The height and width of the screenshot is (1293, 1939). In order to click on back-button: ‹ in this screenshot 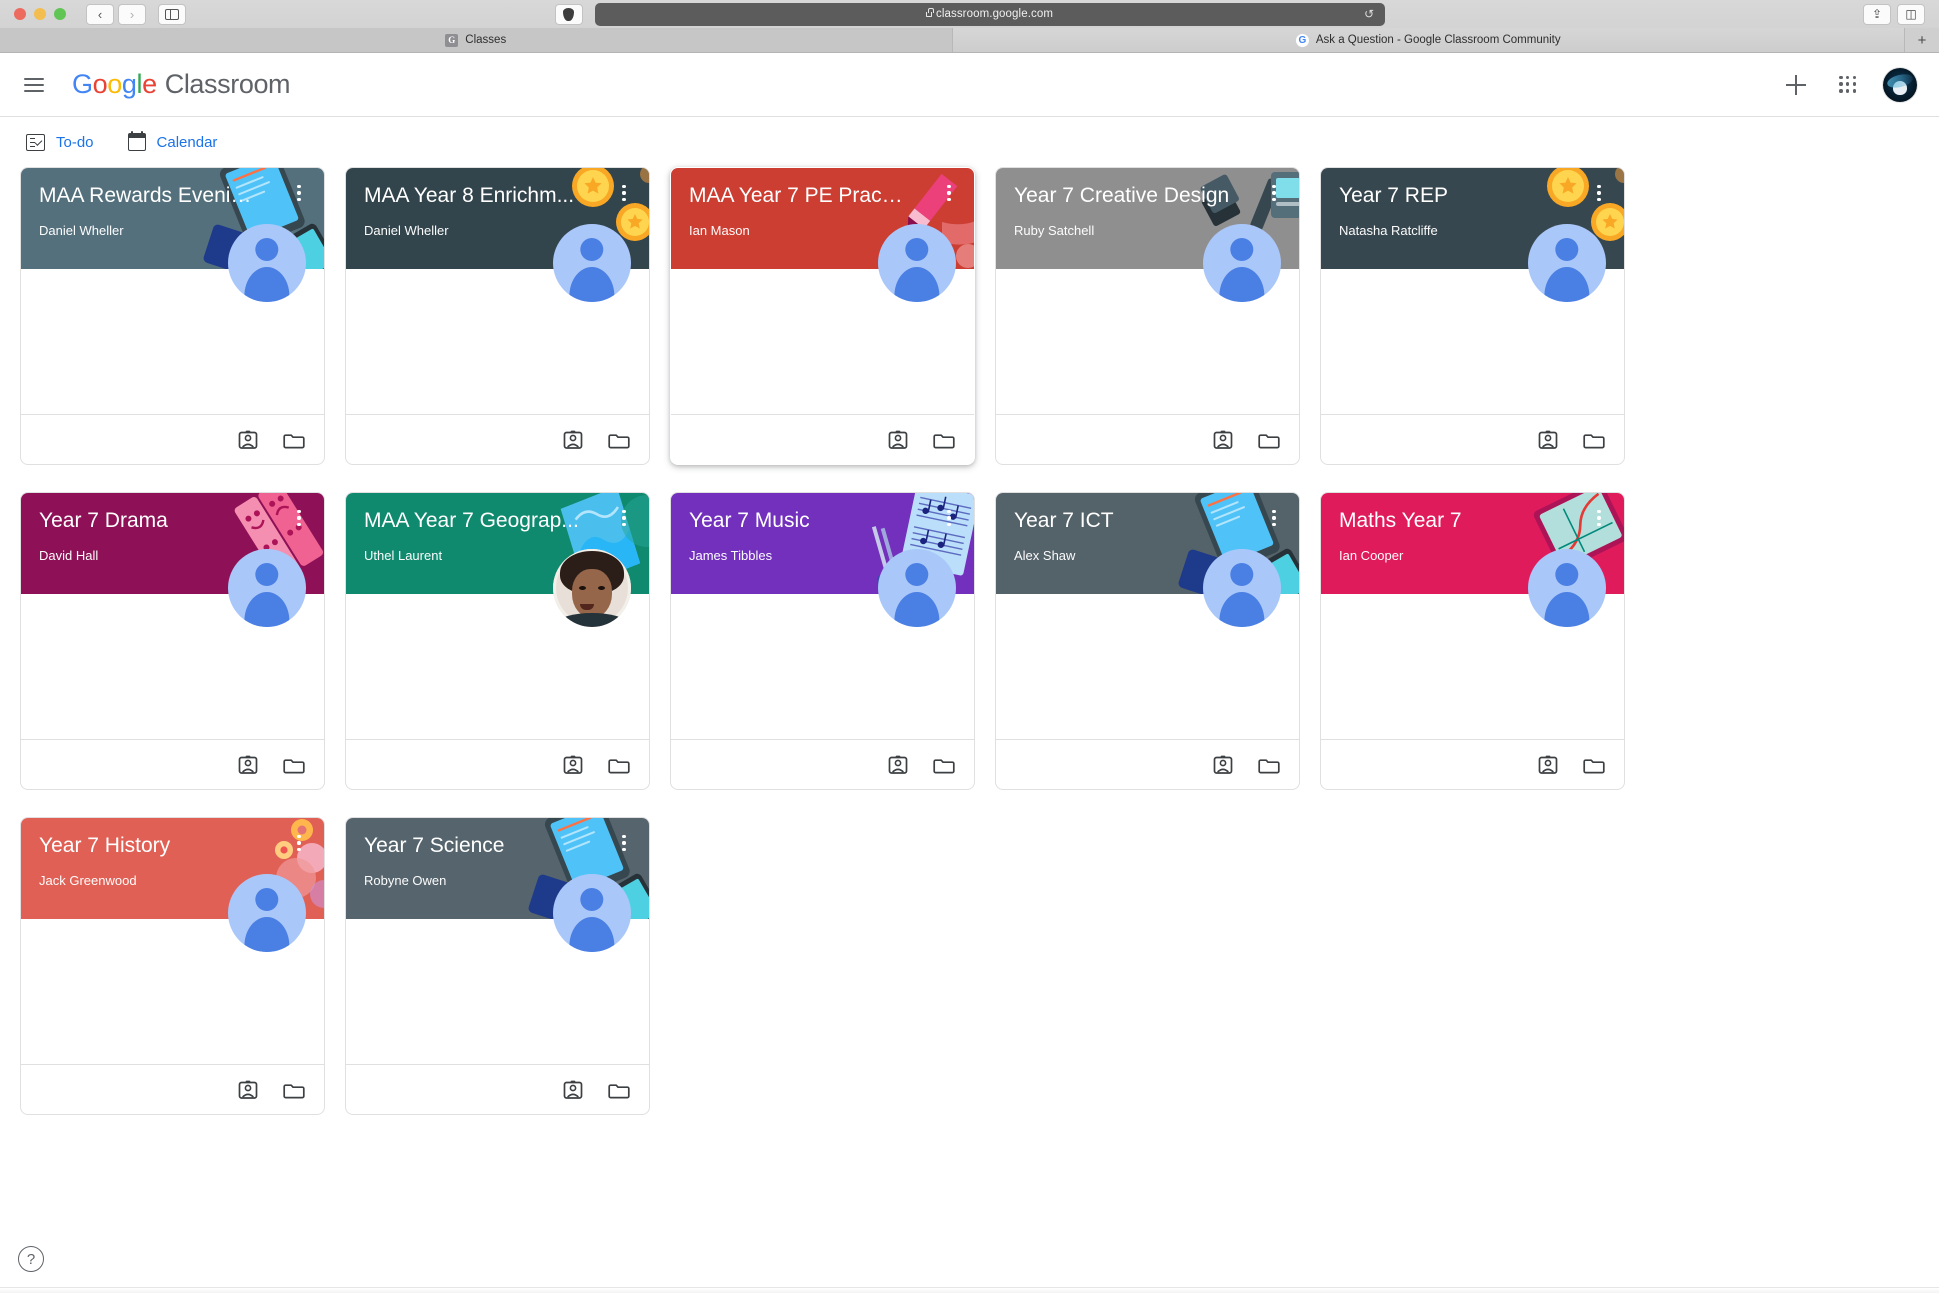, I will do `click(100, 14)`.